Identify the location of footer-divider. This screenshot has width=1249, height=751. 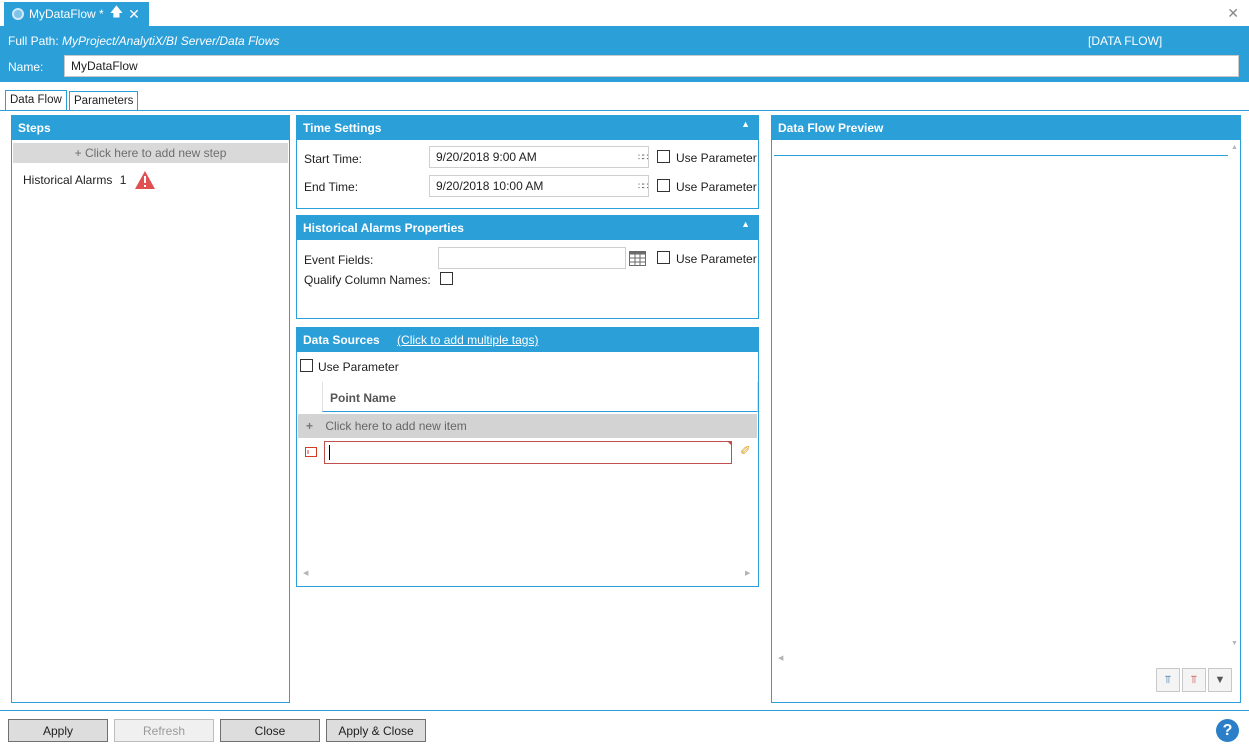
(624, 710).